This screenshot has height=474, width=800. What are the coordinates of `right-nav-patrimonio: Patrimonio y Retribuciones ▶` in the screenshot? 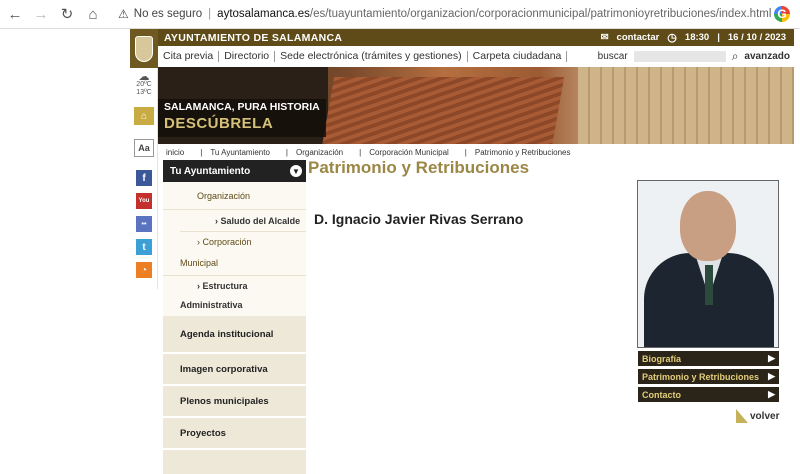 It's located at (708, 377).